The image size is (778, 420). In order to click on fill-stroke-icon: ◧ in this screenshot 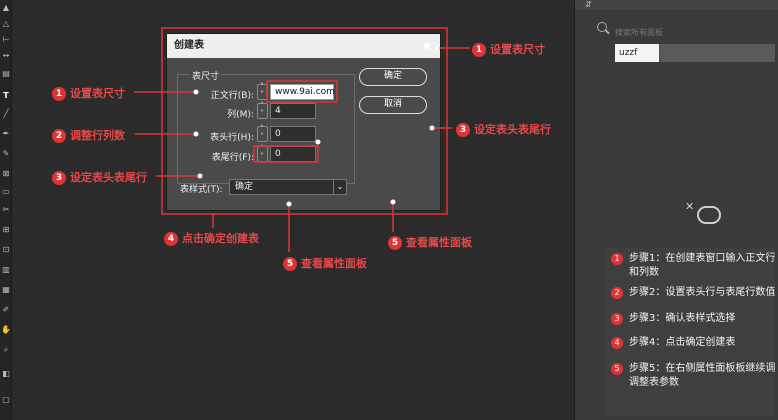, I will do `click(6, 374)`.